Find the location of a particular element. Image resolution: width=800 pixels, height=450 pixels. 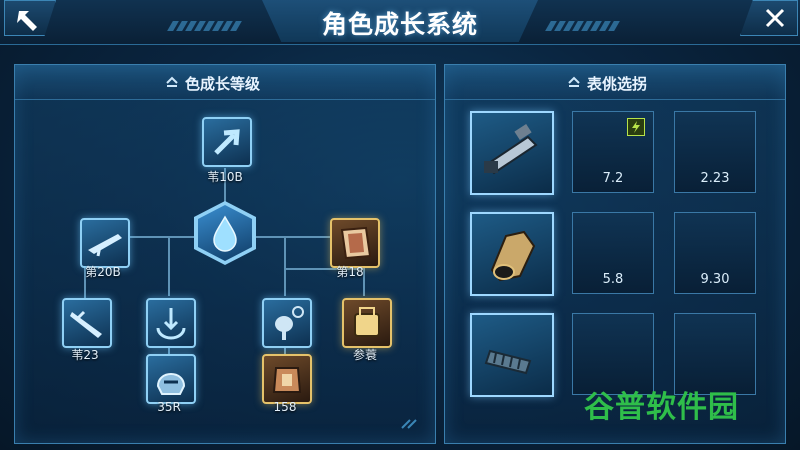

equipment-panel-header: 表佻选拐 is located at coordinates (615, 82).